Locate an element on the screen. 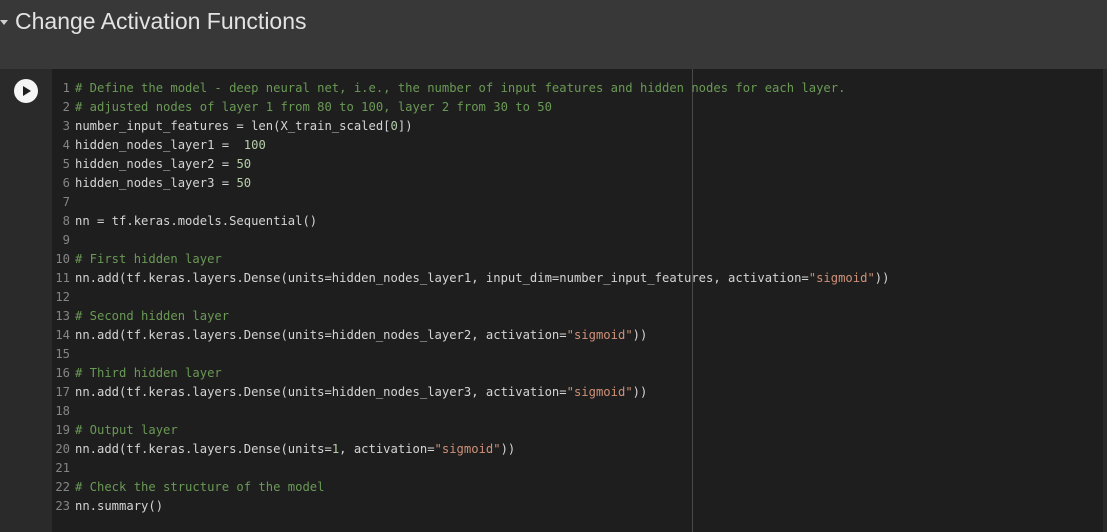 This screenshot has width=1107, height=532. code-comment: # Check the structure of the model is located at coordinates (200, 487).